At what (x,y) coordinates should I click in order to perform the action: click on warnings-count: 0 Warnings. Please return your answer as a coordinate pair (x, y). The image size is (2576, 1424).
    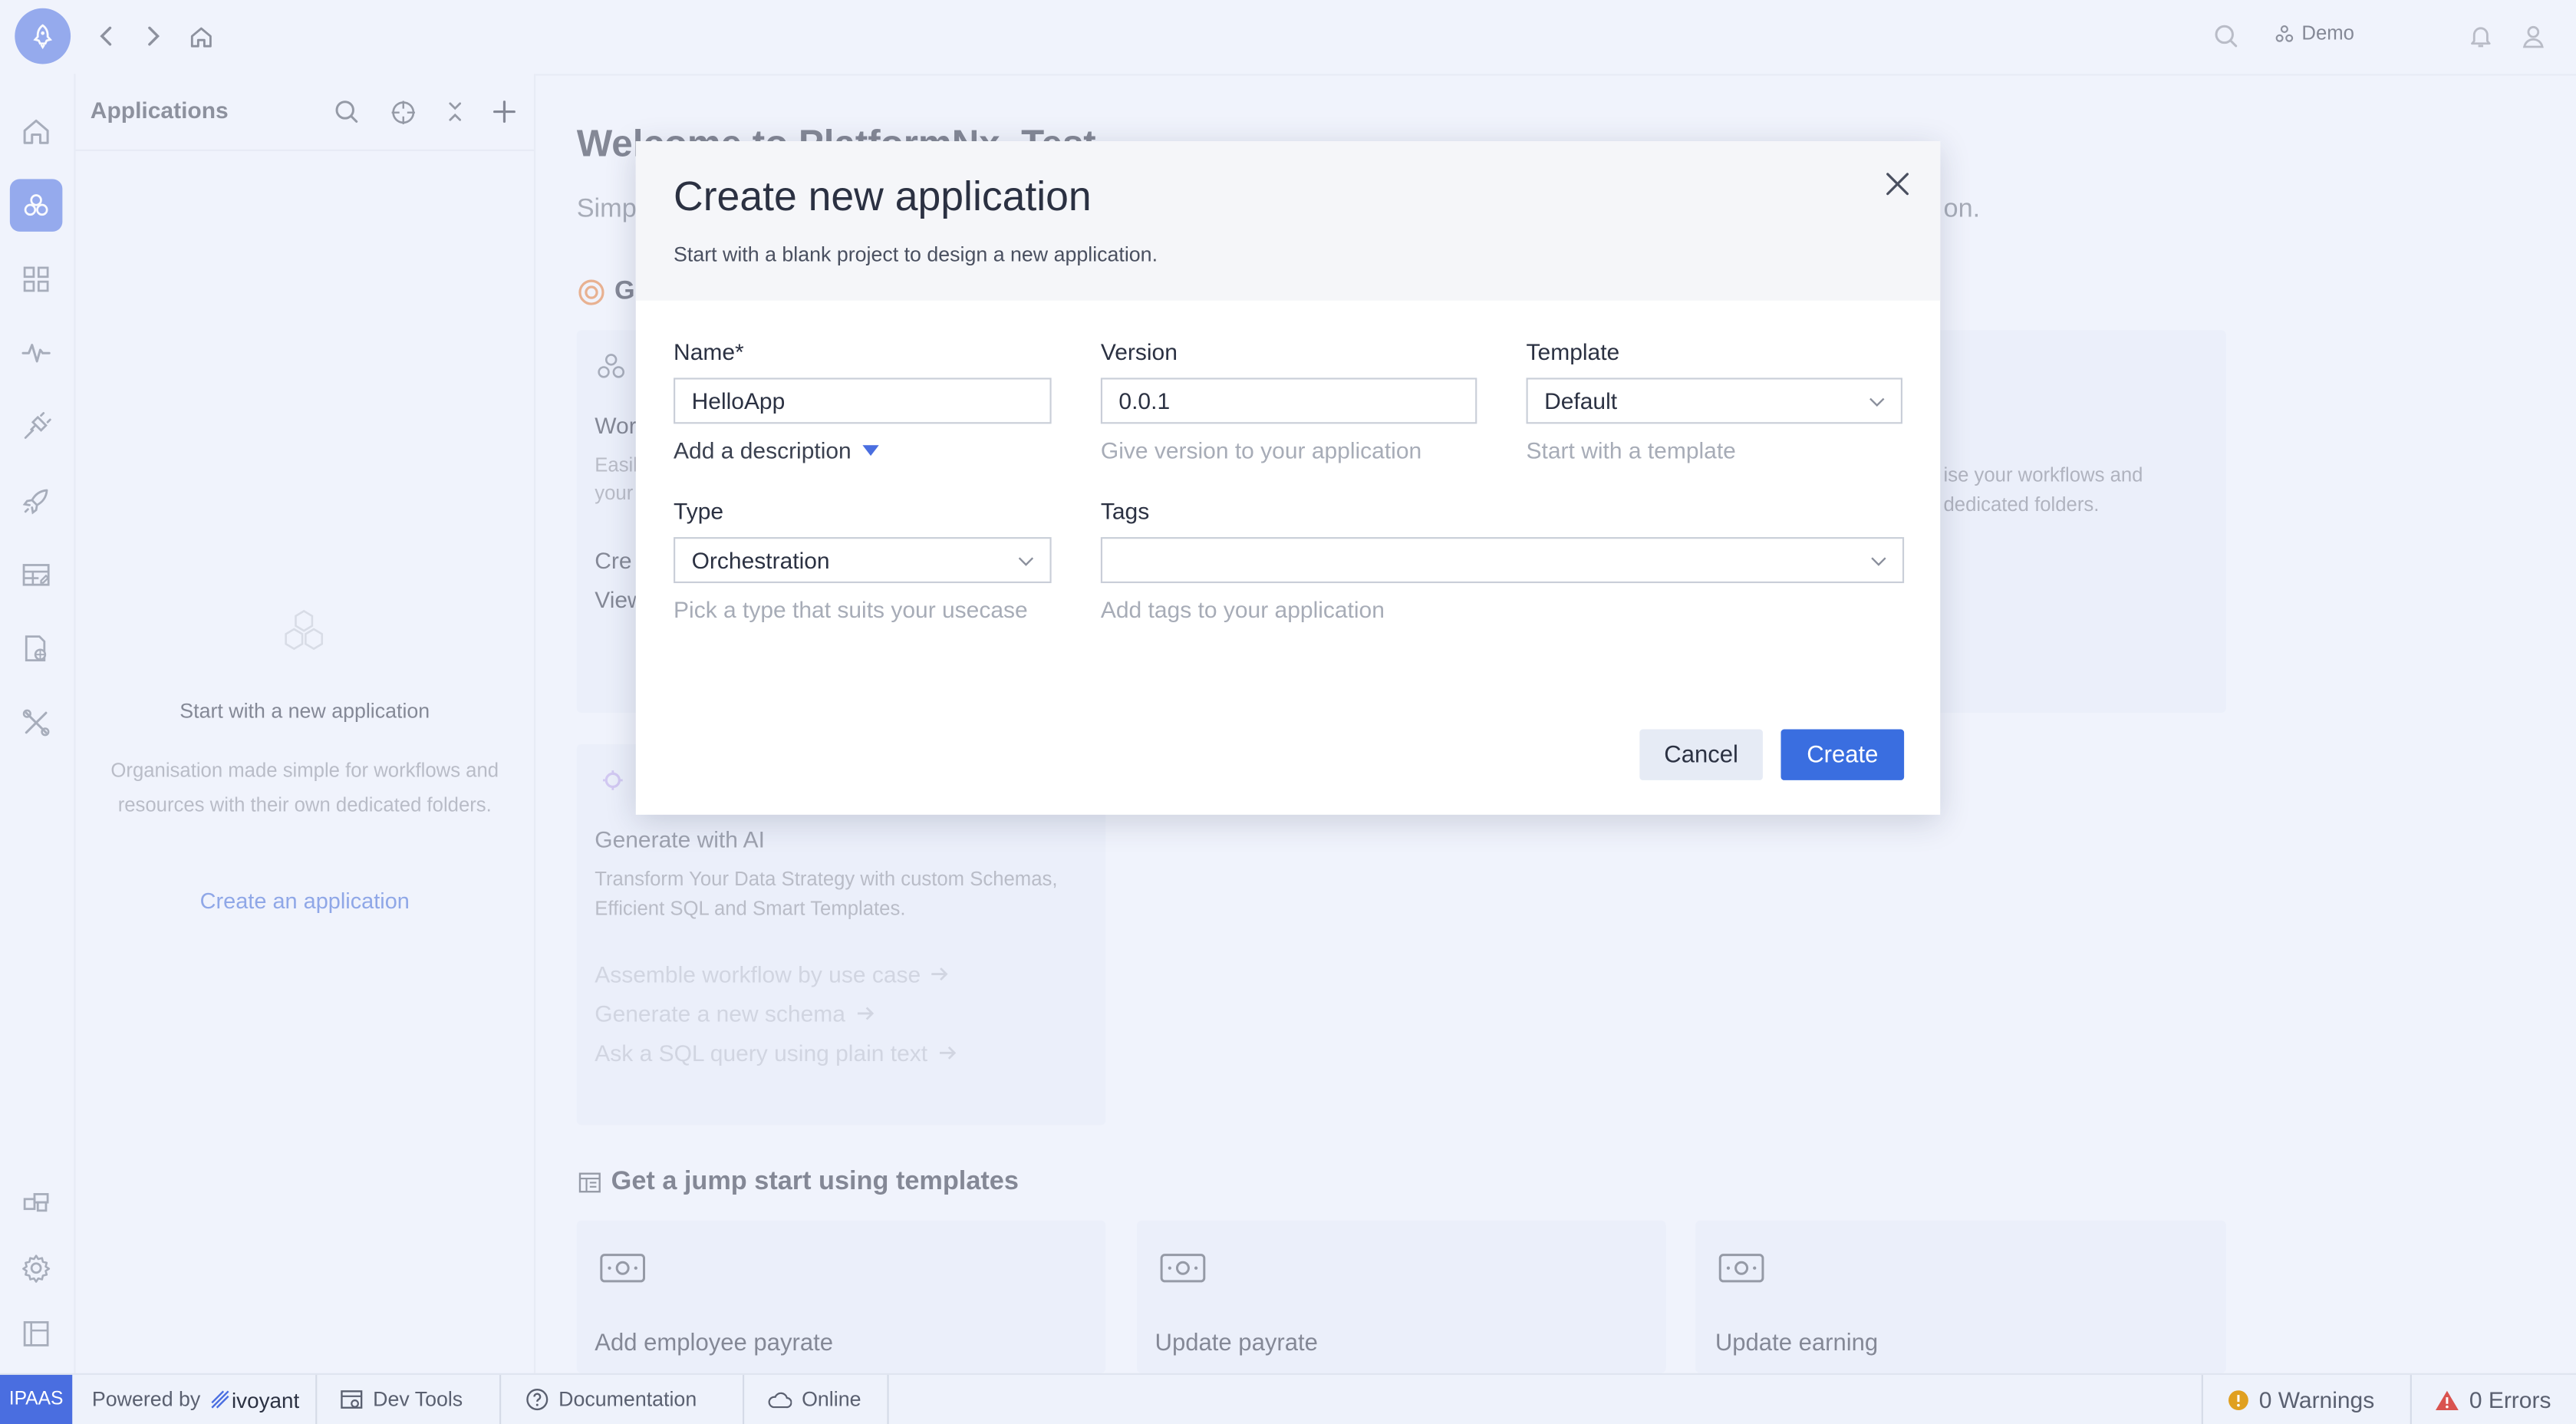
    Looking at the image, I should click on (2316, 1400).